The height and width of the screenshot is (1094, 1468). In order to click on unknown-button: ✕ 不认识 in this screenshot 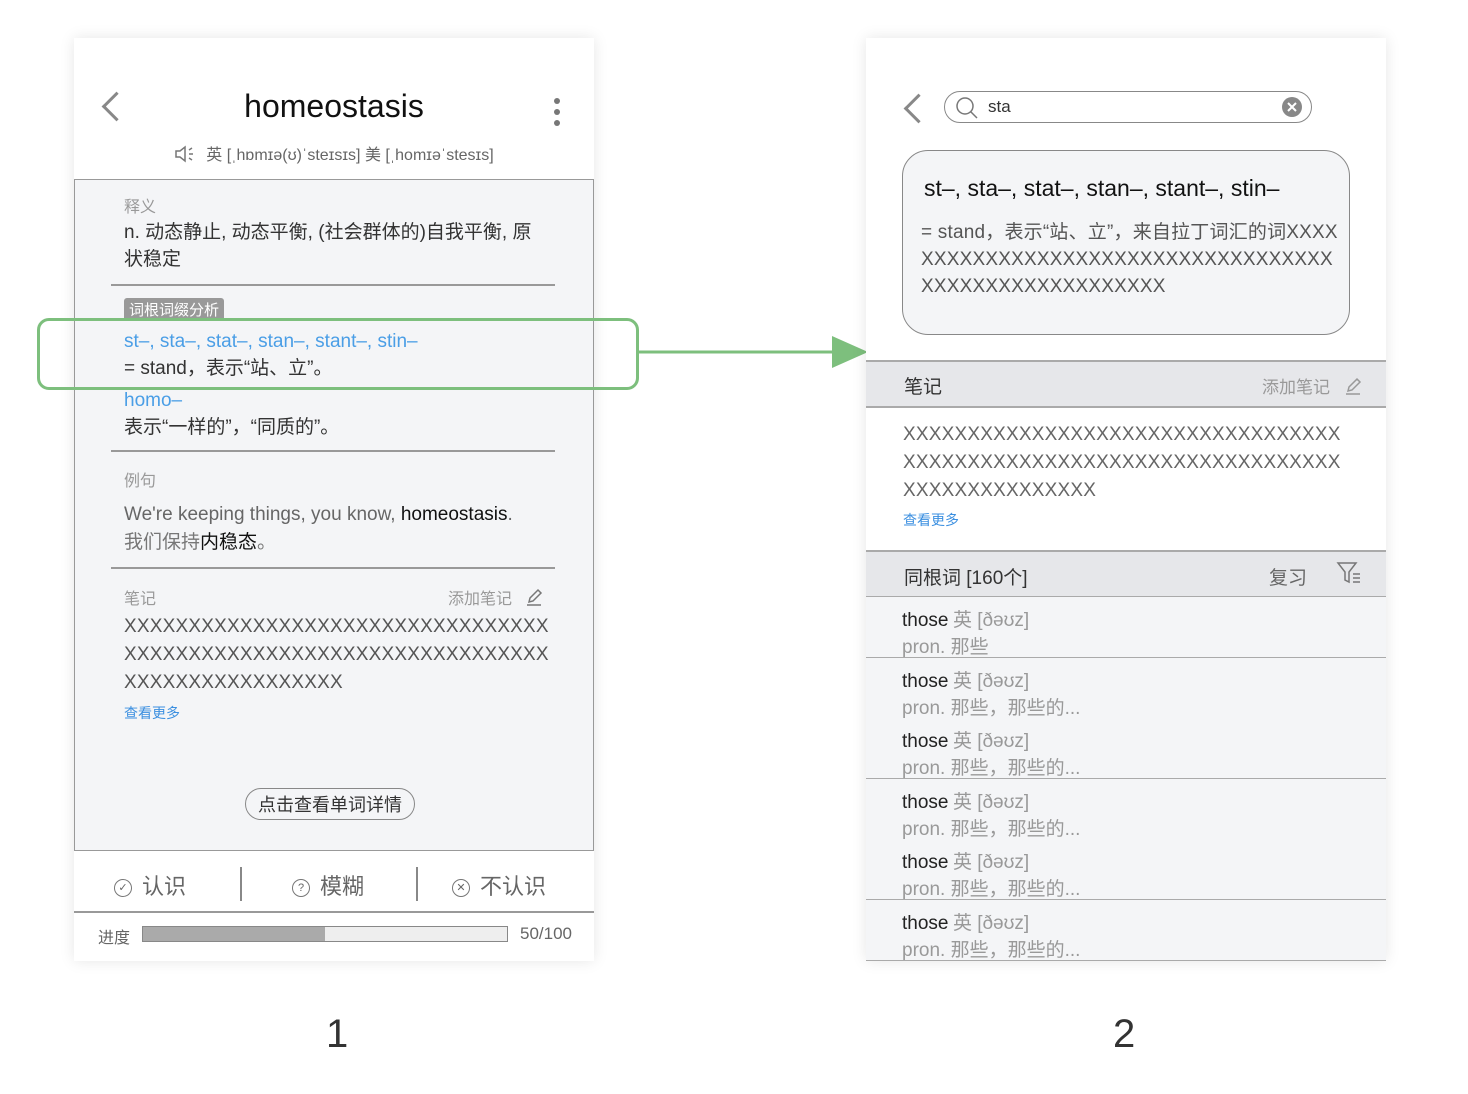, I will do `click(499, 885)`.